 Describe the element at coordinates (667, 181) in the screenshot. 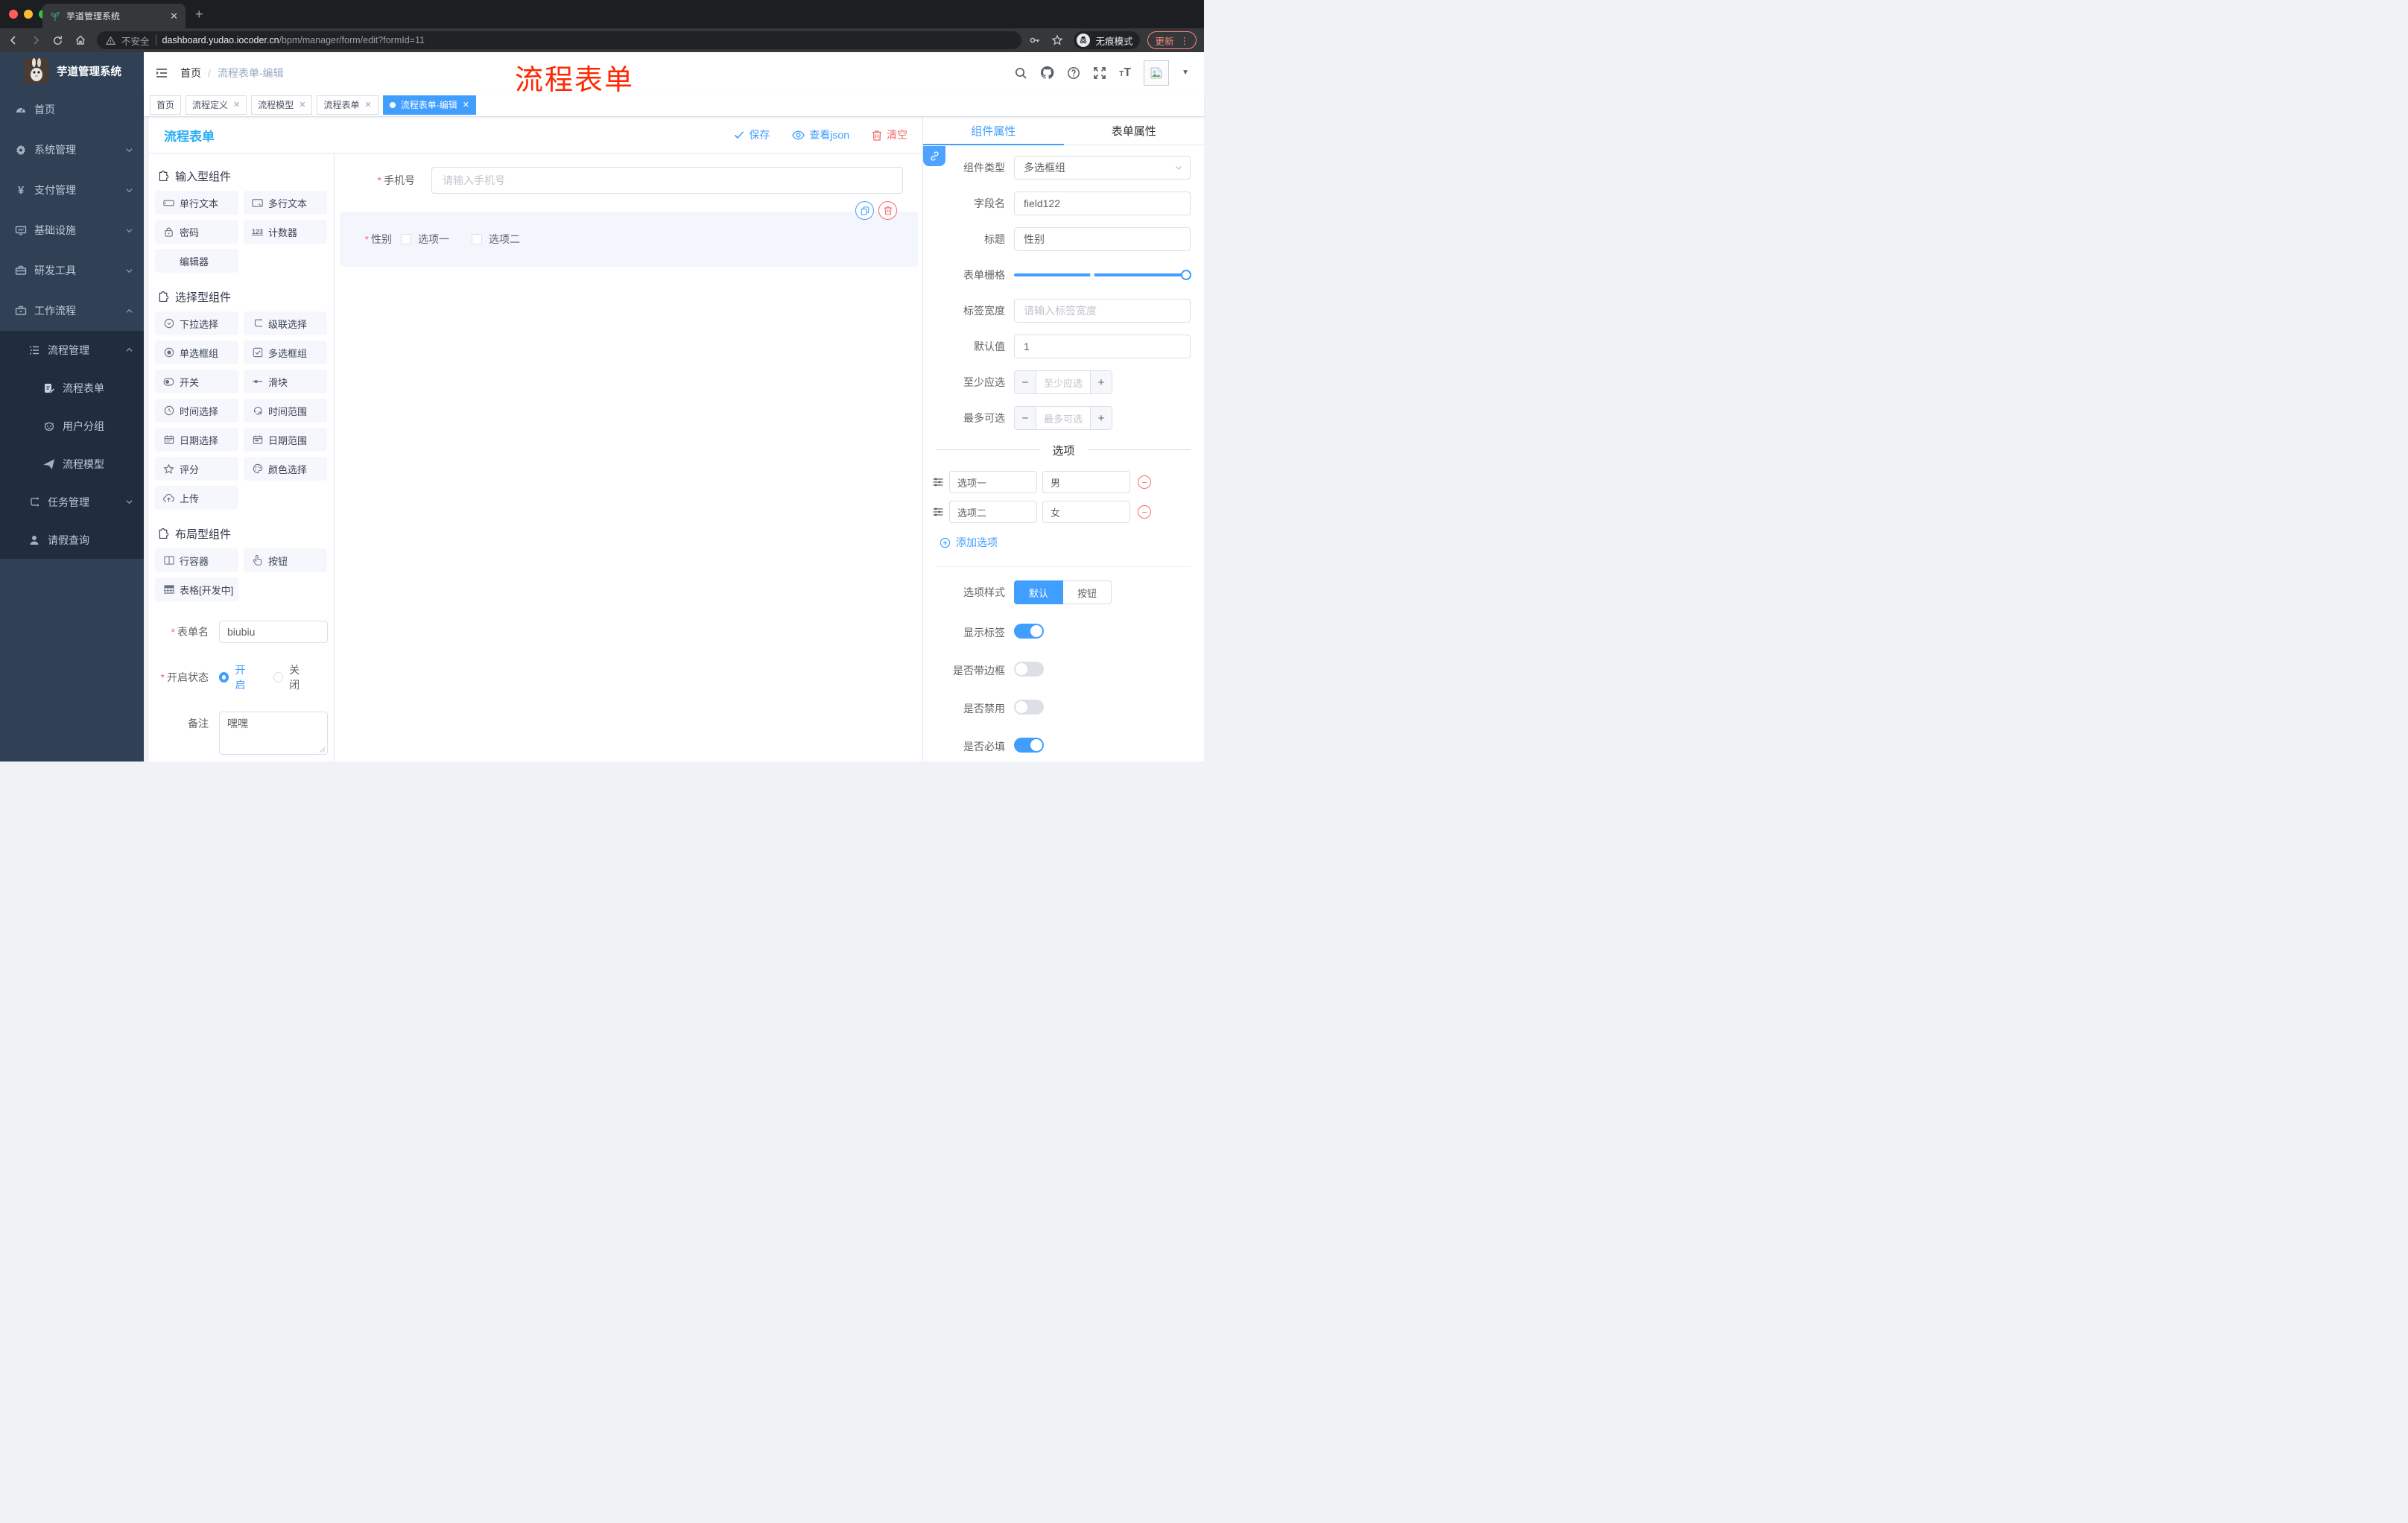

I see `phone-input: 请输入手机号` at that location.